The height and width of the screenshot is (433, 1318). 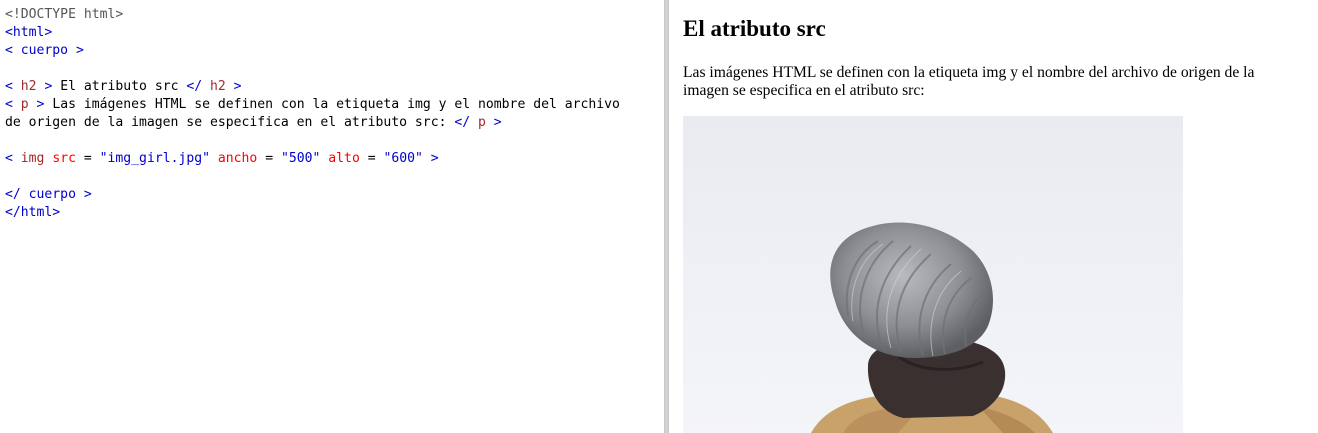 I want to click on code-line-body-close: </ cuerpo >, so click(x=48, y=194).